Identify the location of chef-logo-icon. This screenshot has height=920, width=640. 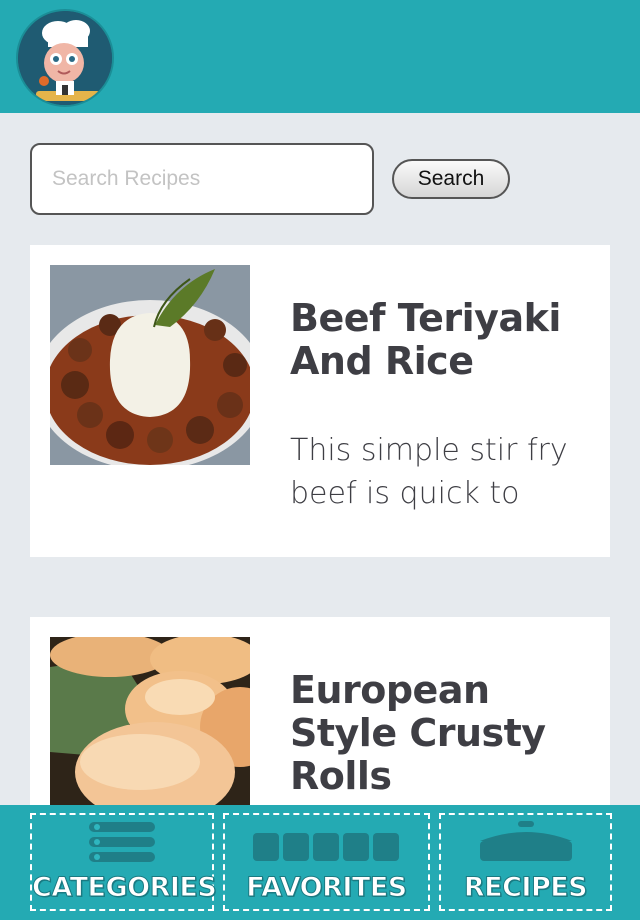
(65, 58).